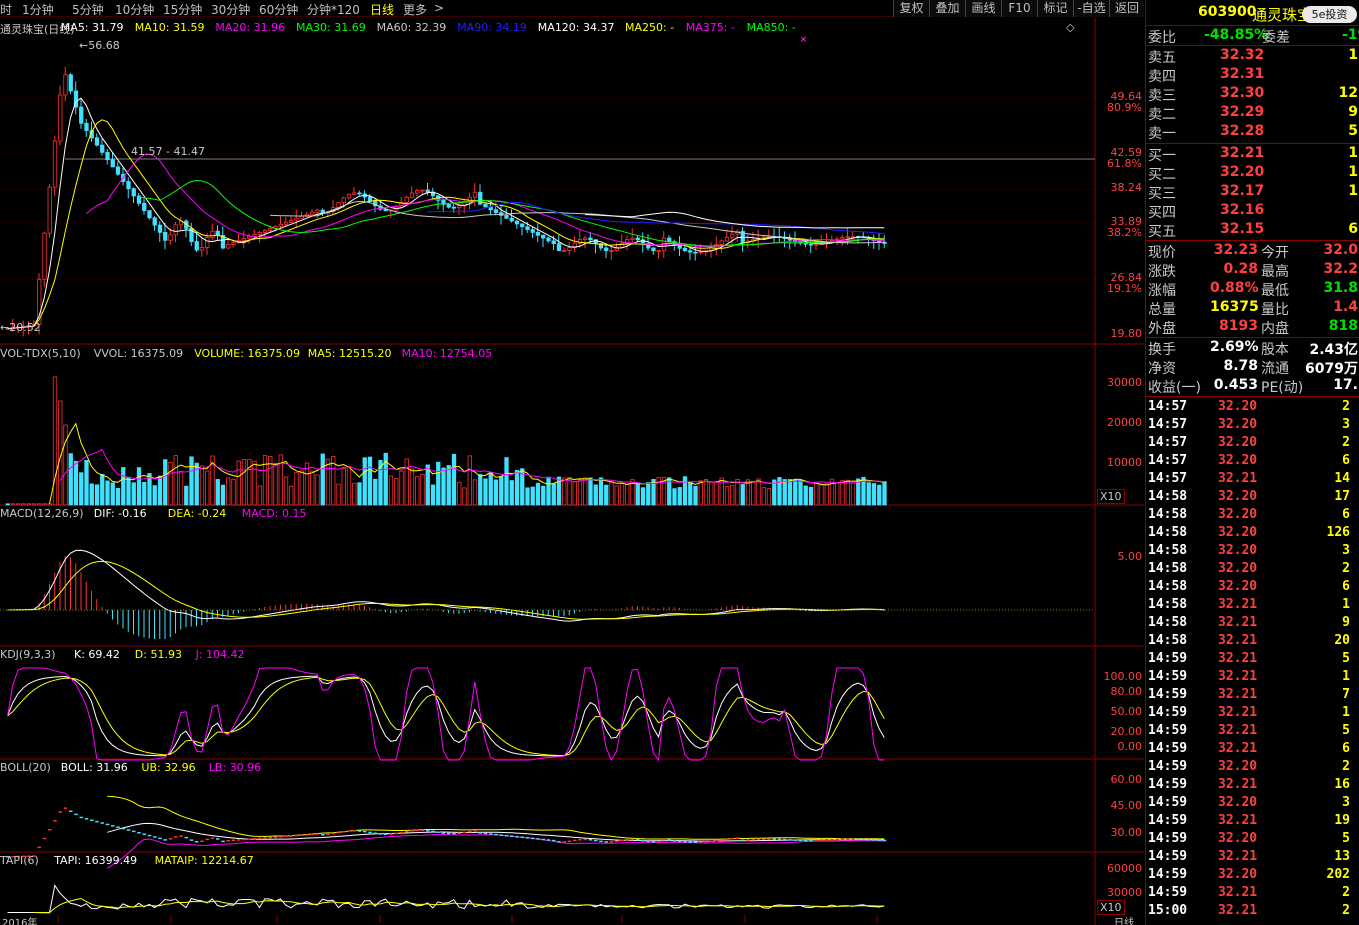 Image resolution: width=1359 pixels, height=925 pixels. I want to click on stat-label: 量比, so click(1275, 310).